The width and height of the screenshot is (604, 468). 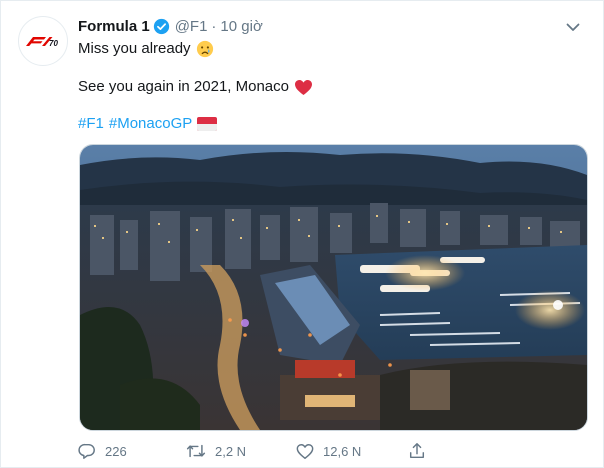 What do you see at coordinates (116, 451) in the screenshot?
I see `reply-count: 226` at bounding box center [116, 451].